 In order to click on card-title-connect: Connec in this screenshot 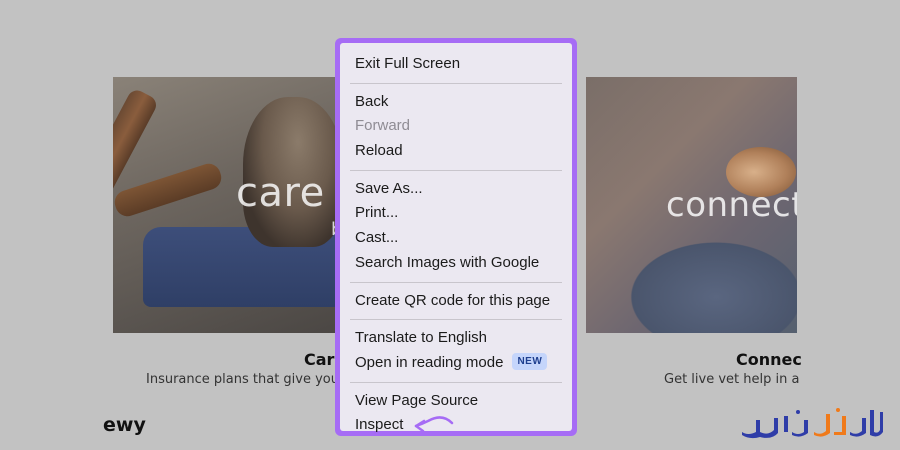, I will do `click(769, 359)`.